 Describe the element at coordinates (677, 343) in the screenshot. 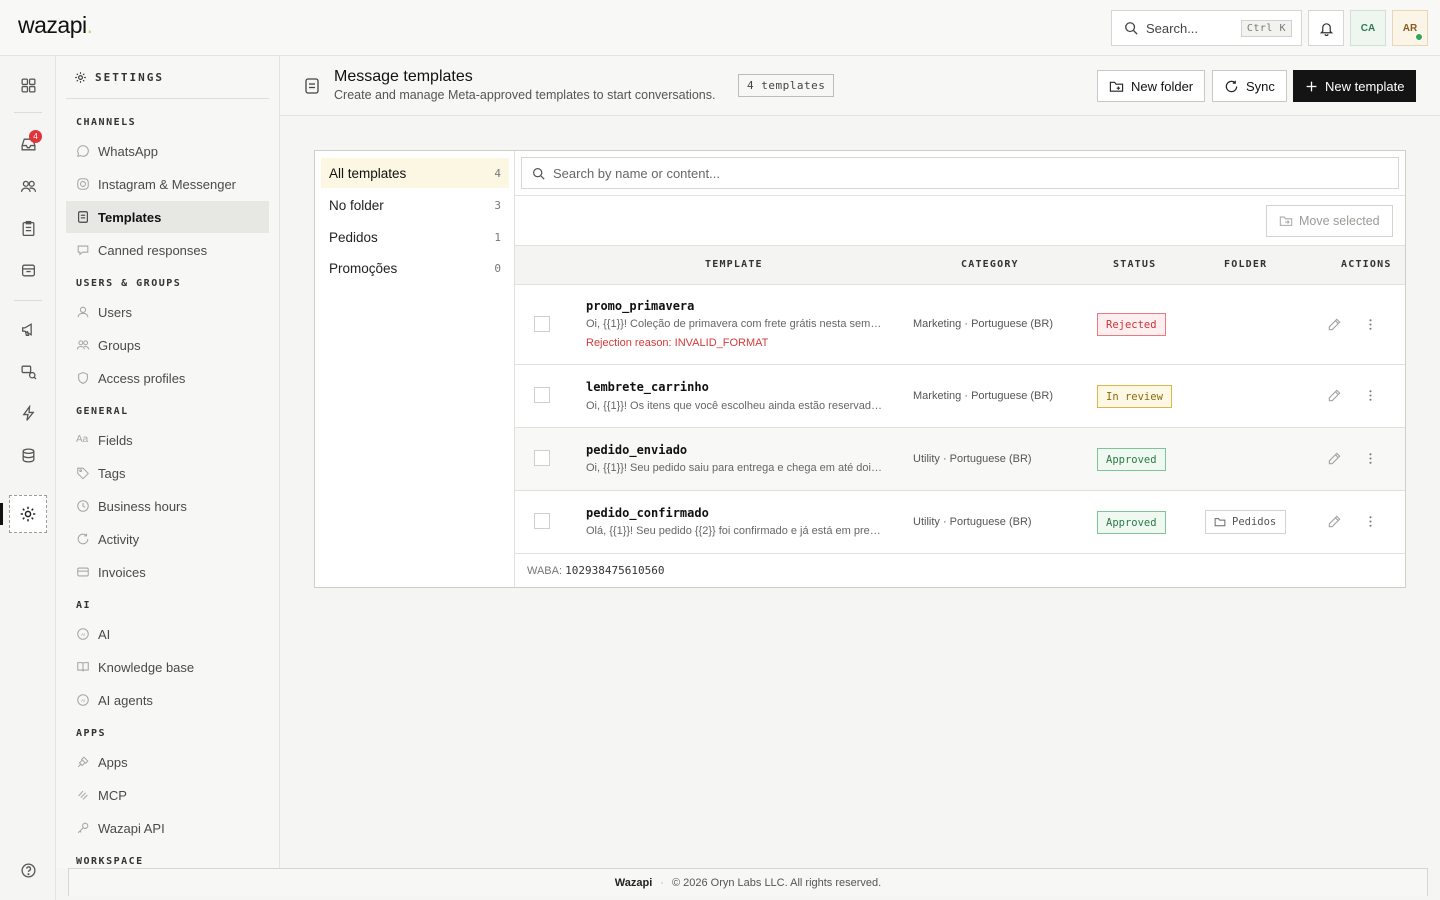

I see `rejection-reason: Rejection reason: INVALID_FORMAT` at that location.